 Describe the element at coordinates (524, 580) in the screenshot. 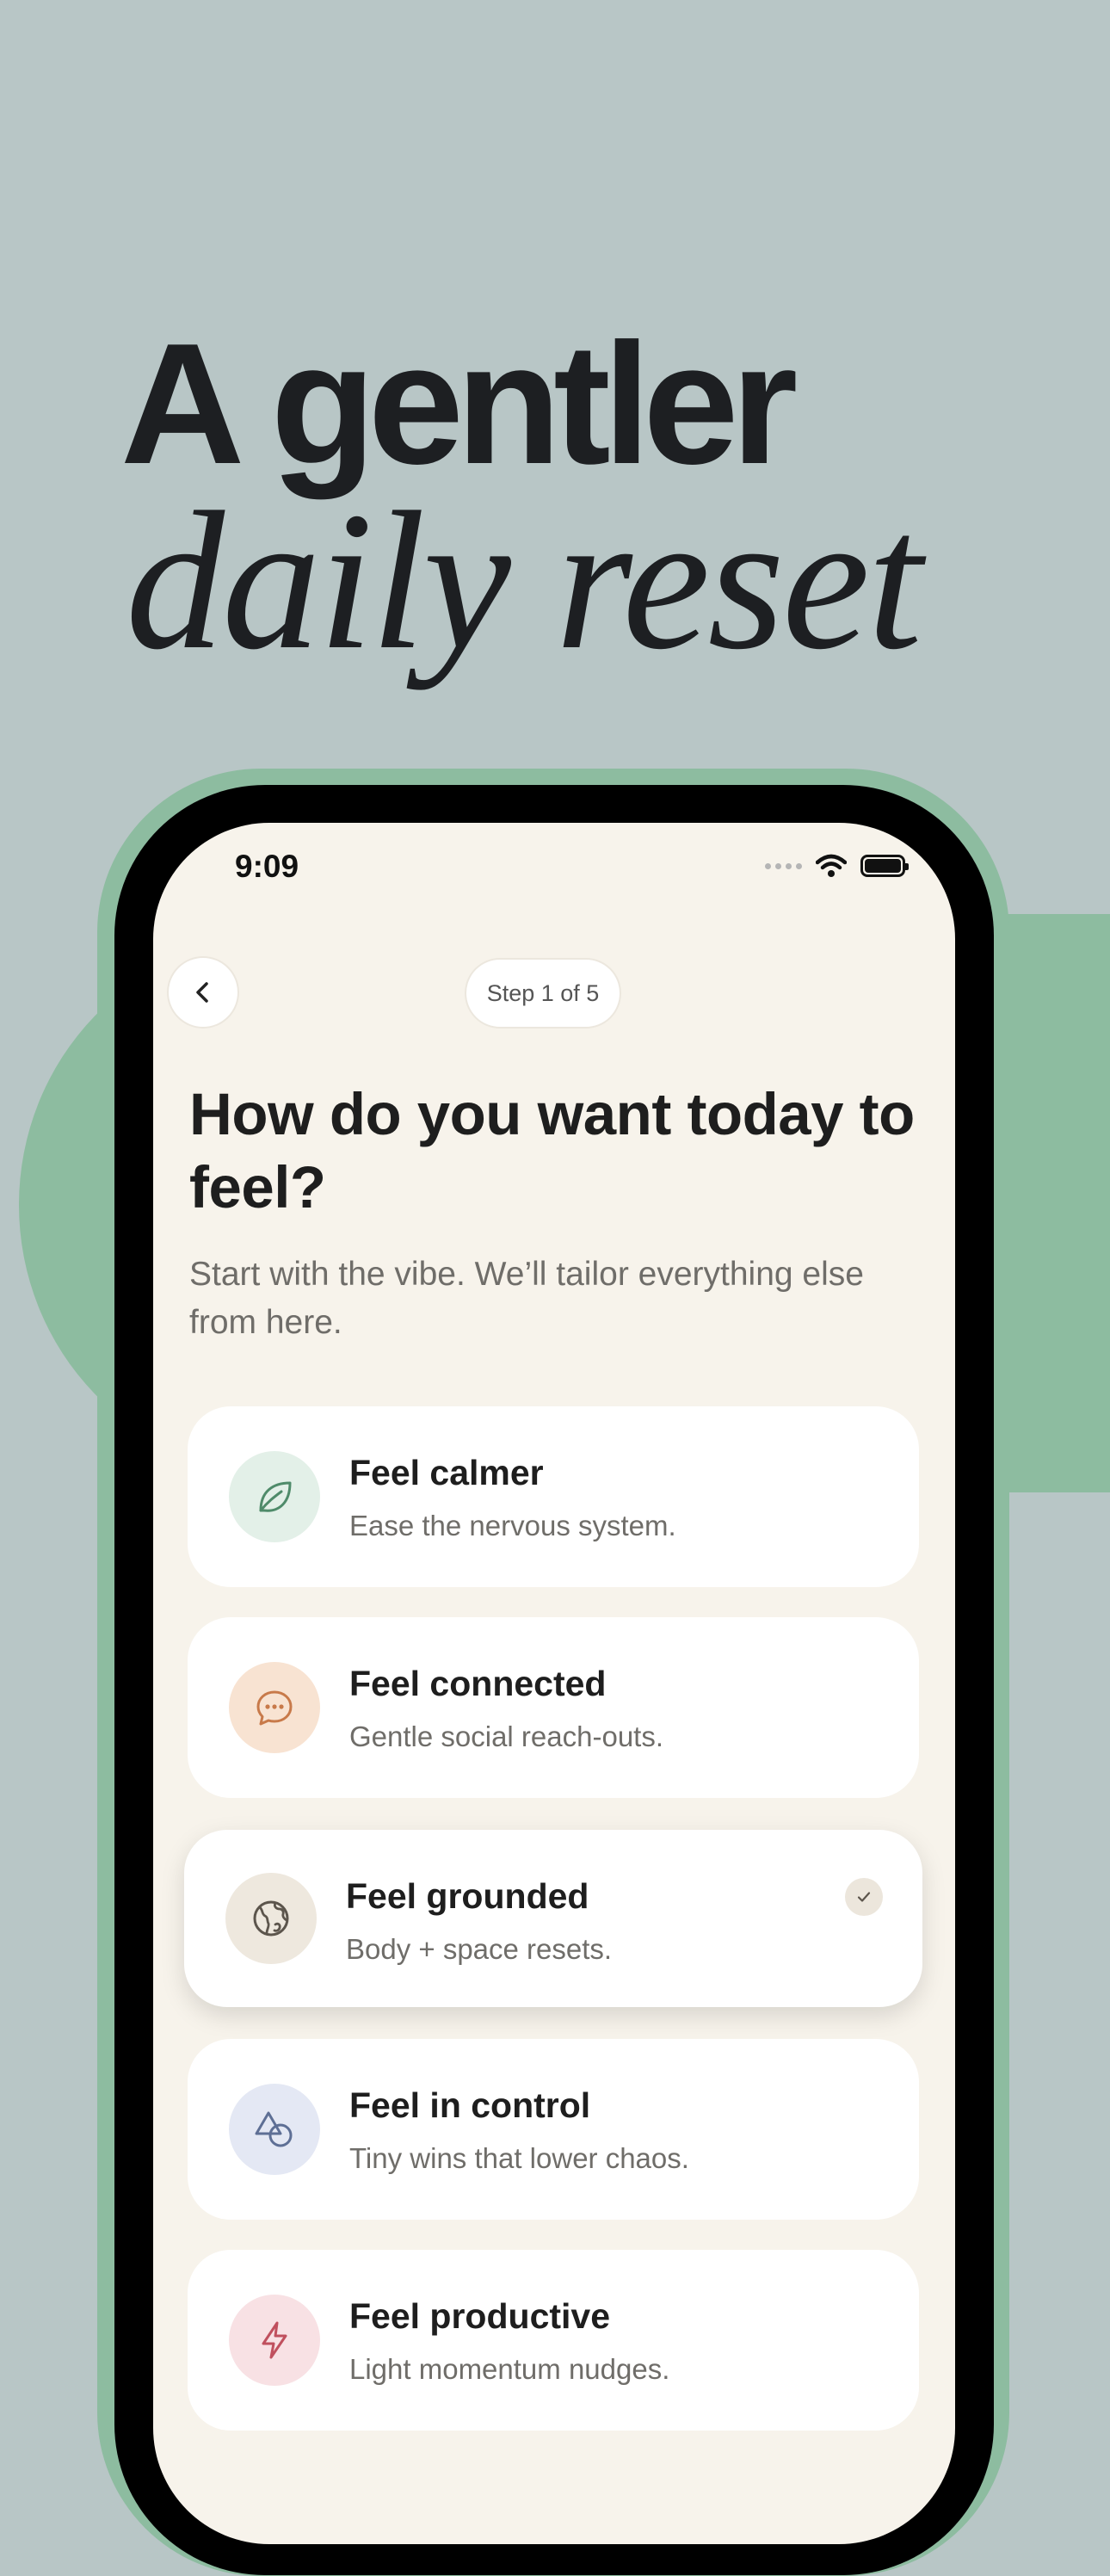

I see `hero-line-2: daily reset` at that location.